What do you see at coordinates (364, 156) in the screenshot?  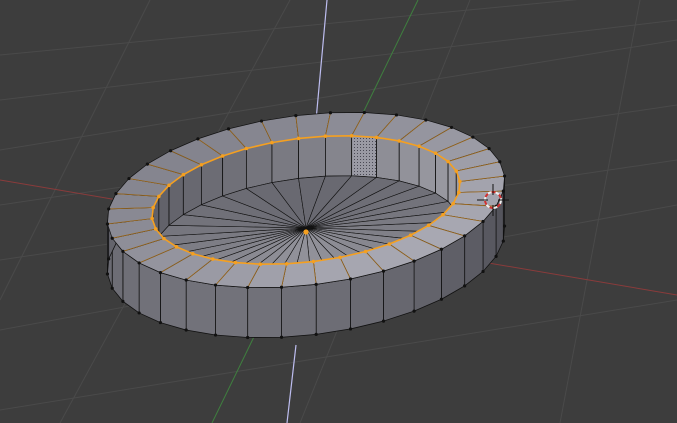 I see `dotted-face` at bounding box center [364, 156].